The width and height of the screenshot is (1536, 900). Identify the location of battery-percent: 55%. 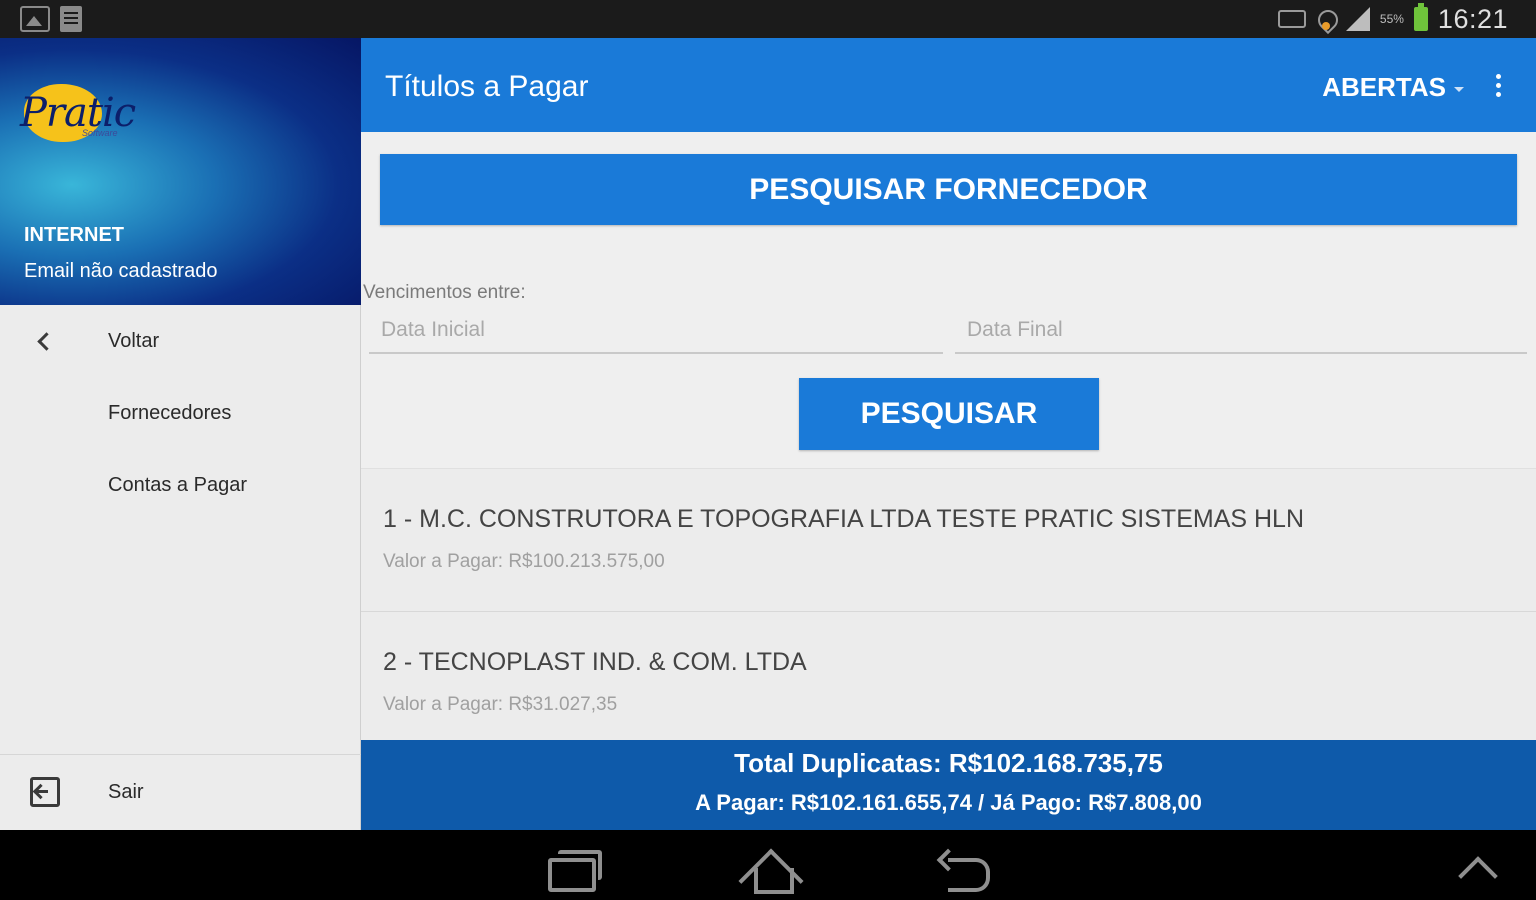
(1391, 19).